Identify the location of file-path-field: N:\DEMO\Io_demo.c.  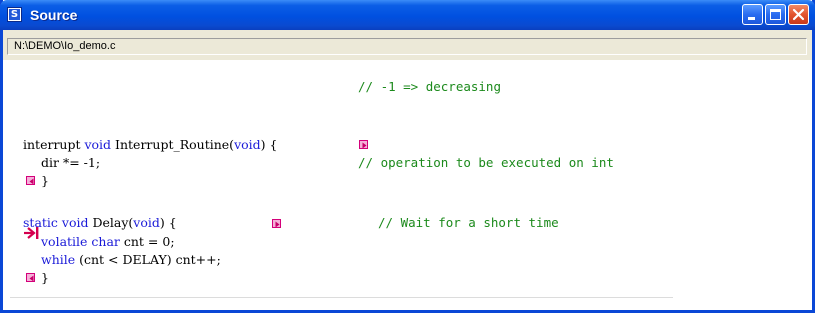
(407, 46).